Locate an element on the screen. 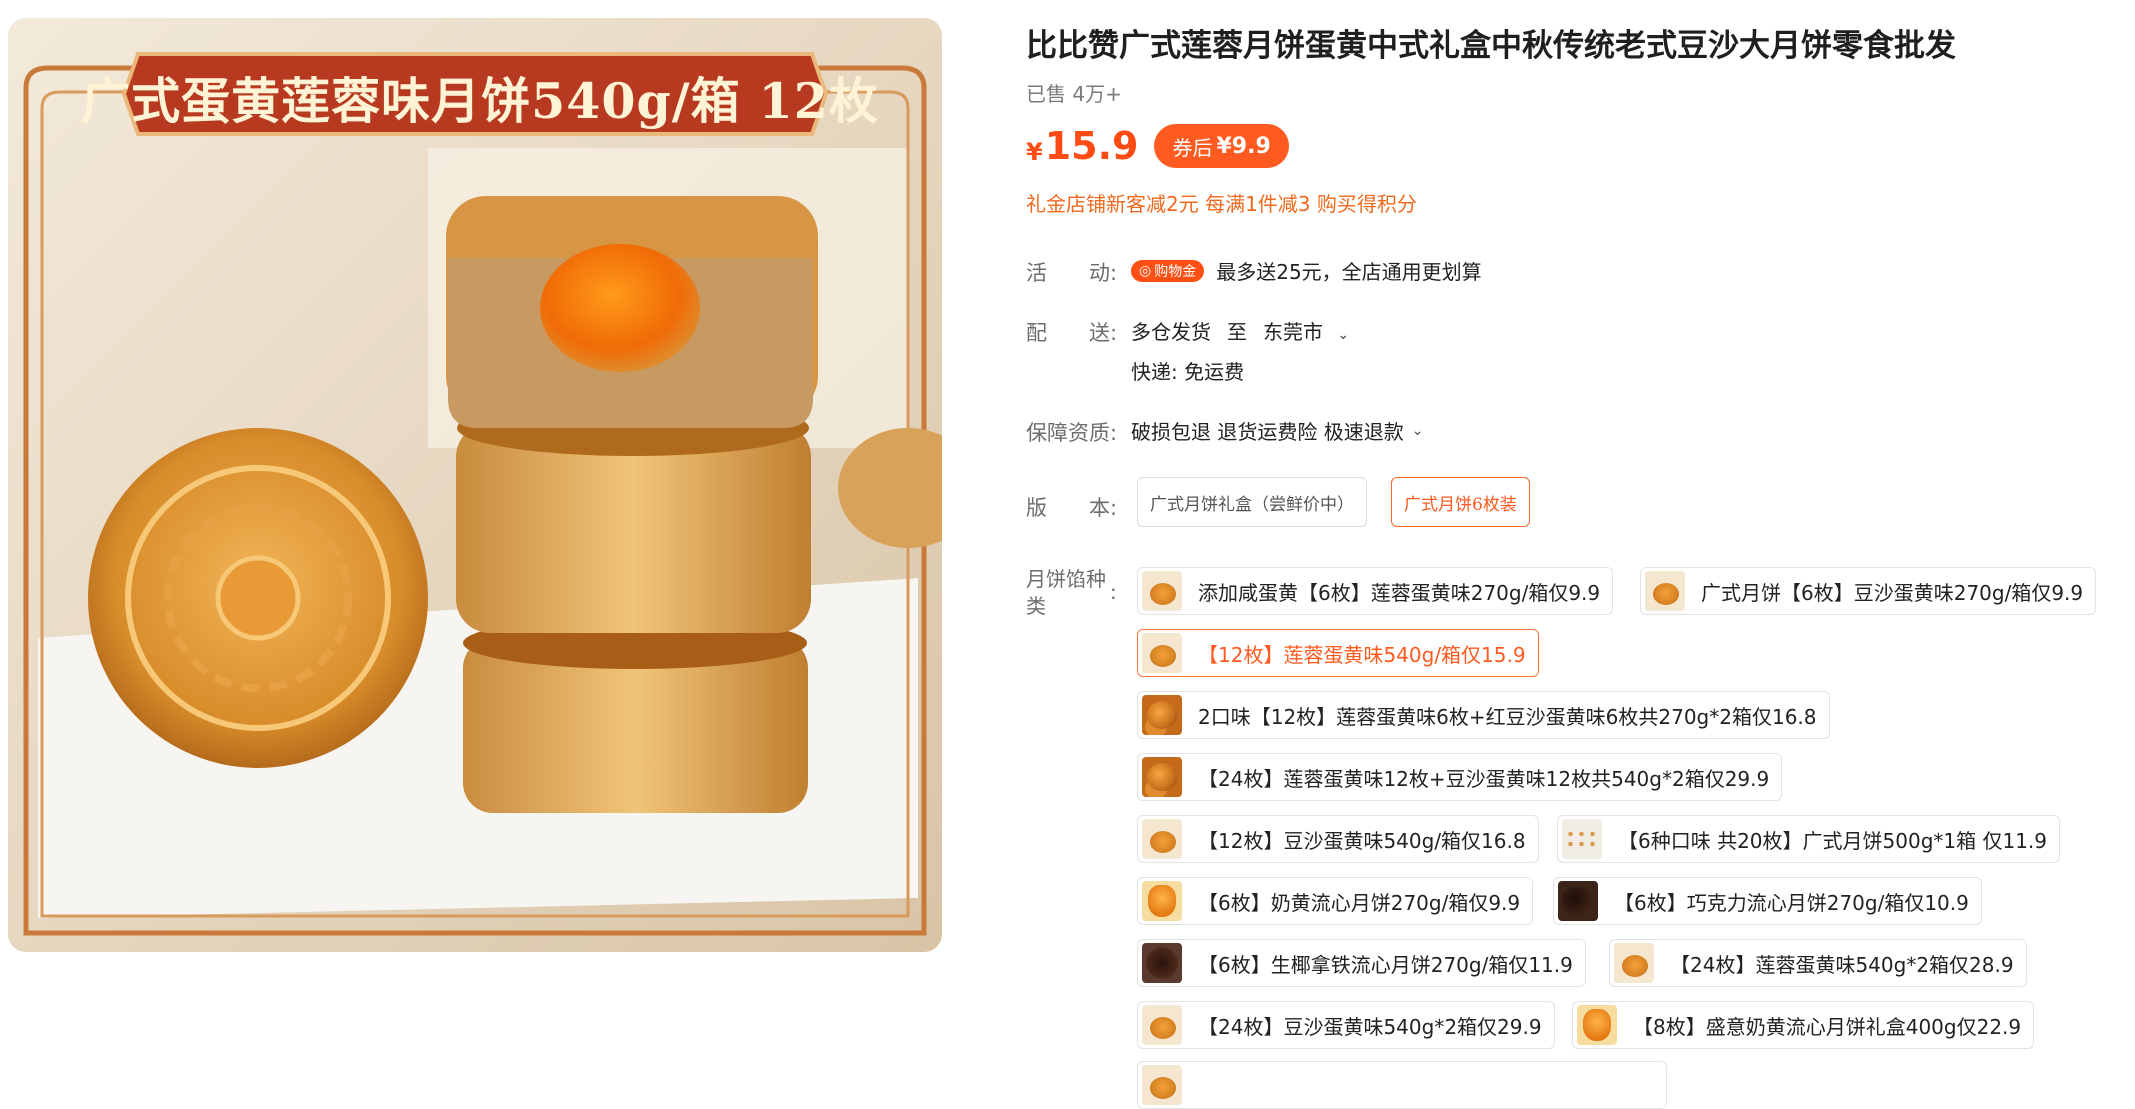 The height and width of the screenshot is (1109, 2135). delivery-express: 快递: 免运费 is located at coordinates (1188, 372).